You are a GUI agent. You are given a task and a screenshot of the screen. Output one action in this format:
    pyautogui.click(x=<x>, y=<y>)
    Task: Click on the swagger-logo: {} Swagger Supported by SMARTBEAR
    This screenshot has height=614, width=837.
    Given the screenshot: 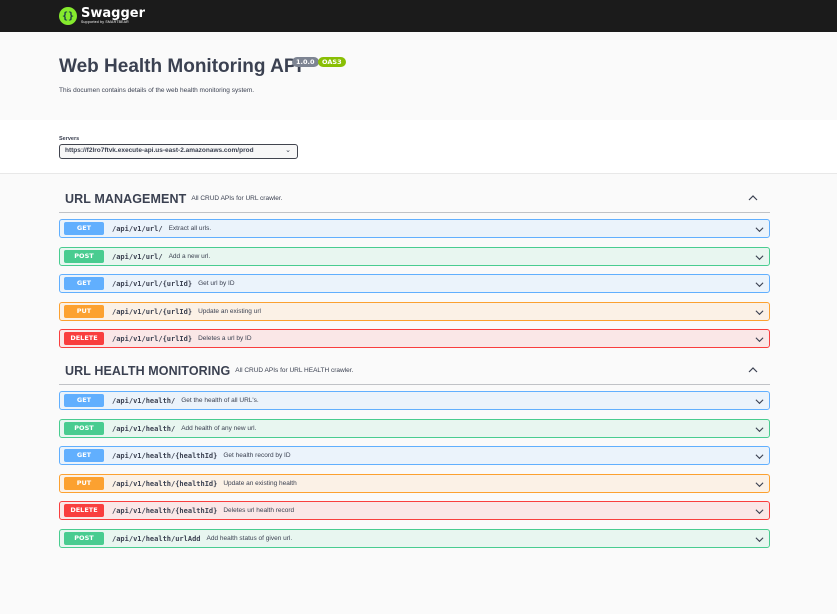 What is the action you would take?
    pyautogui.click(x=102, y=16)
    